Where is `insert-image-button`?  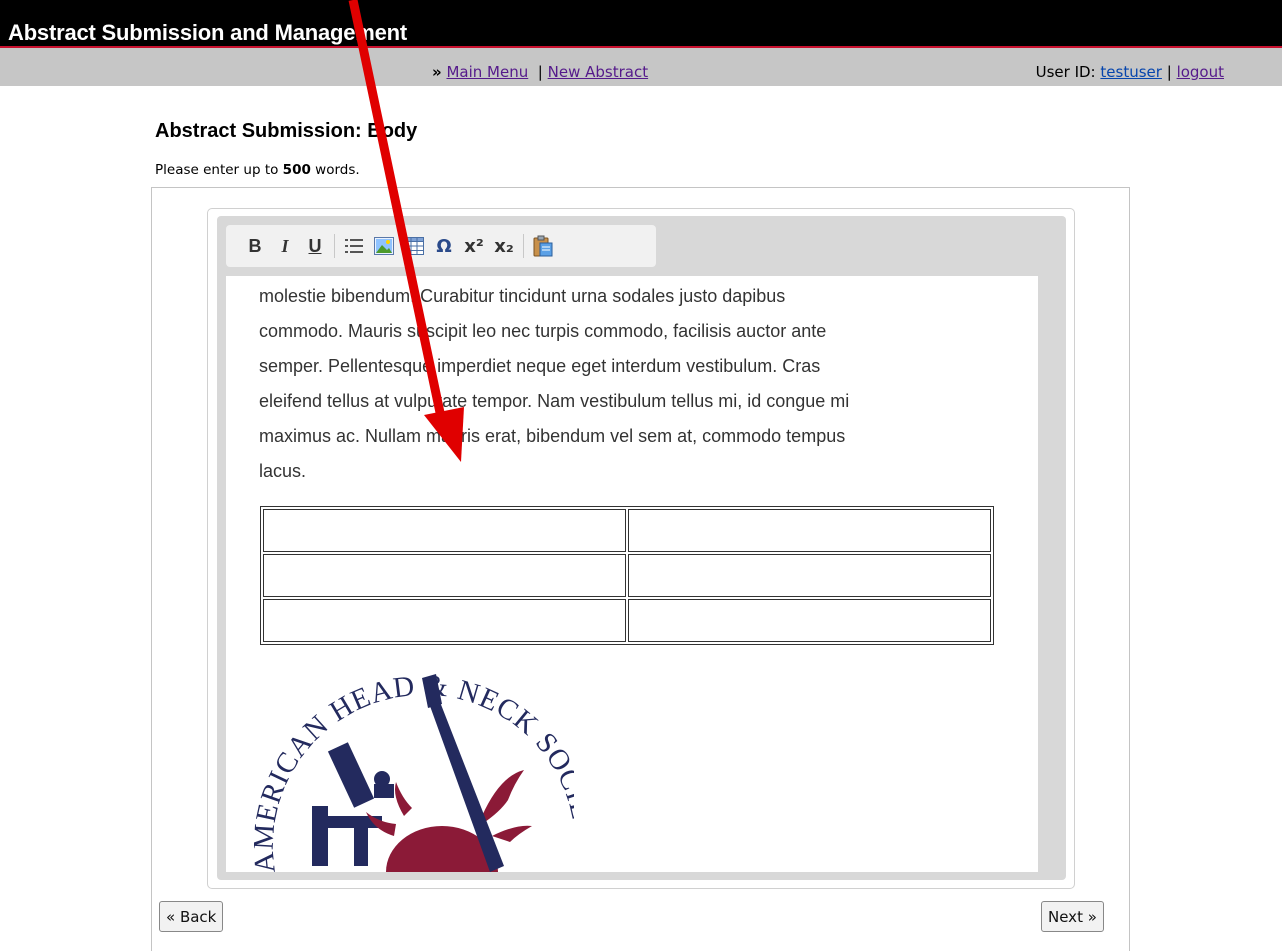
insert-image-button is located at coordinates (384, 246).